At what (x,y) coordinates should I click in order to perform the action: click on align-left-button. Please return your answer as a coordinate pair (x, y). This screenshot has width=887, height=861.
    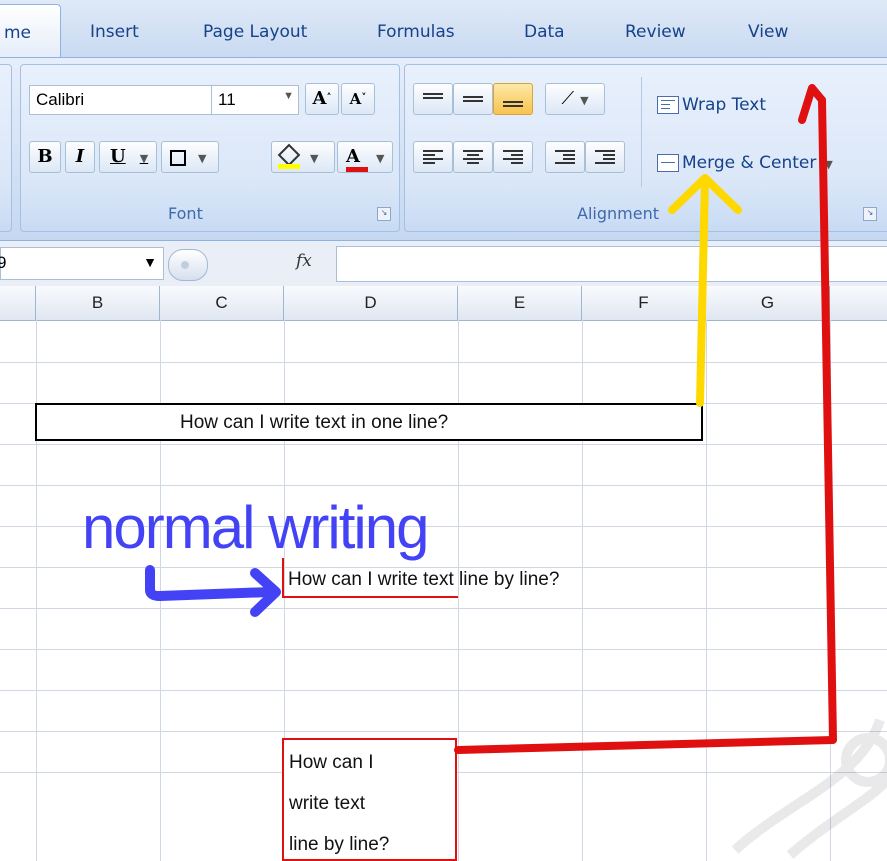
    Looking at the image, I should click on (433, 157).